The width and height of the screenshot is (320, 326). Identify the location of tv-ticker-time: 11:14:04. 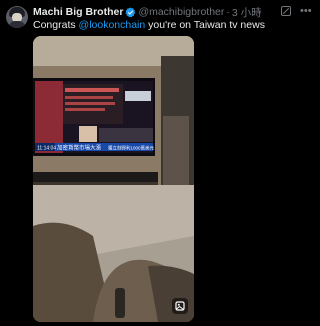
(46, 149).